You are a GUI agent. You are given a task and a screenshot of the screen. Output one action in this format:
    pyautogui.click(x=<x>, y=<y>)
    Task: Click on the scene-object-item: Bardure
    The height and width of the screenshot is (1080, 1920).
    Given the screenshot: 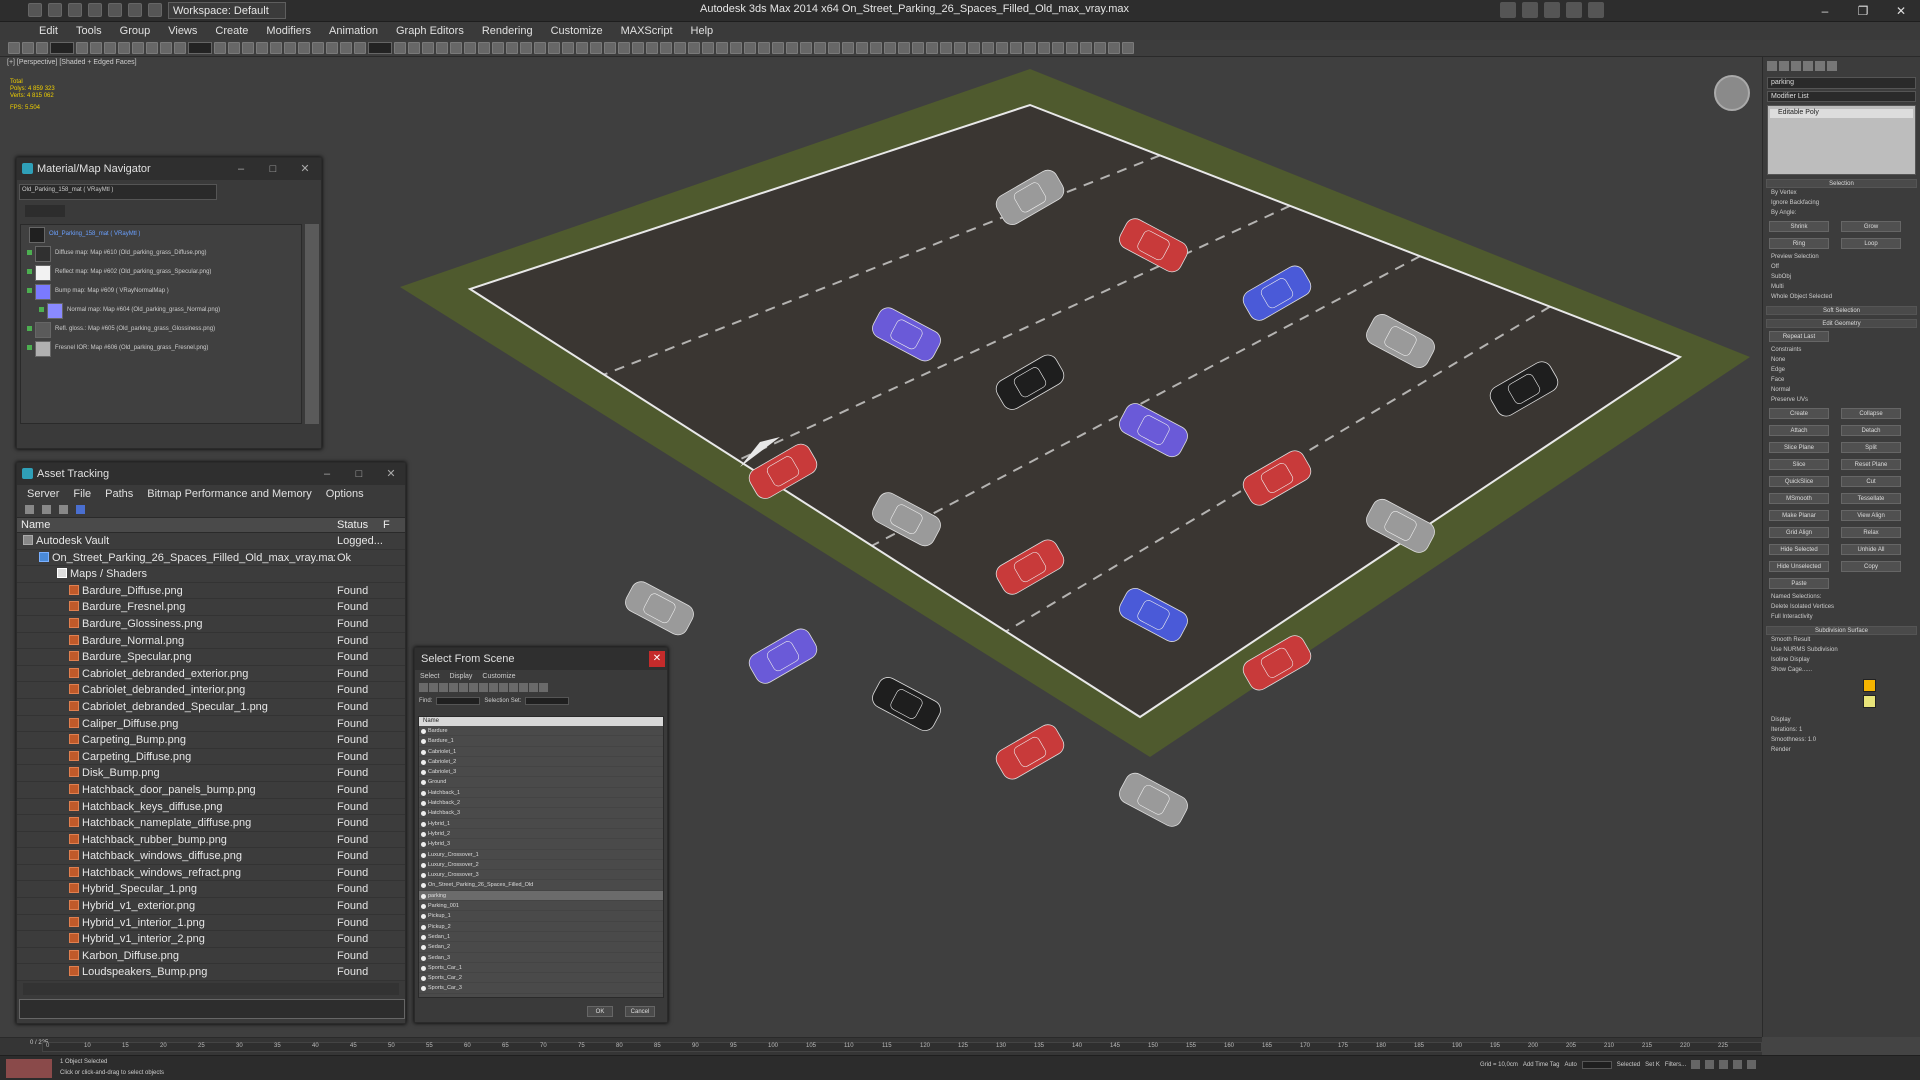 What is the action you would take?
    pyautogui.click(x=541, y=731)
    